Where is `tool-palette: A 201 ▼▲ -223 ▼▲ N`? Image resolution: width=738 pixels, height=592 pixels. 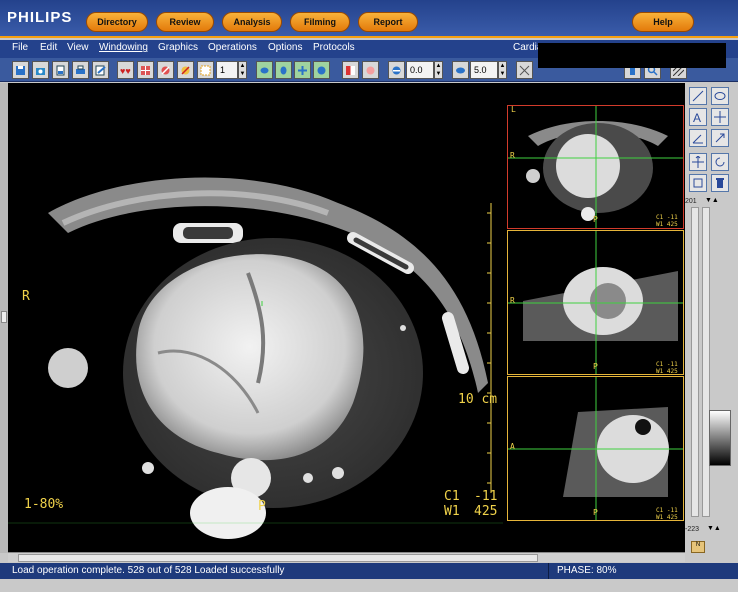 tool-palette: A 201 ▼▲ -223 ▼▲ N is located at coordinates (711, 318).